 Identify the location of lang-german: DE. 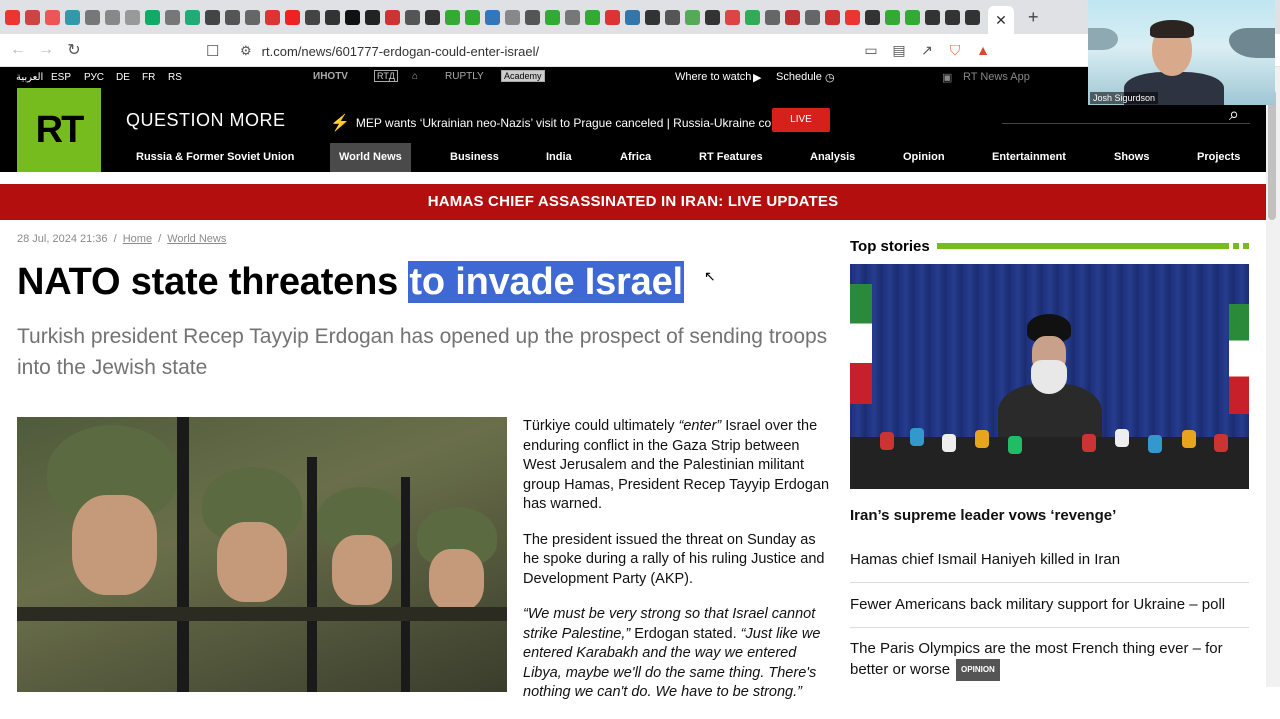
(123, 77).